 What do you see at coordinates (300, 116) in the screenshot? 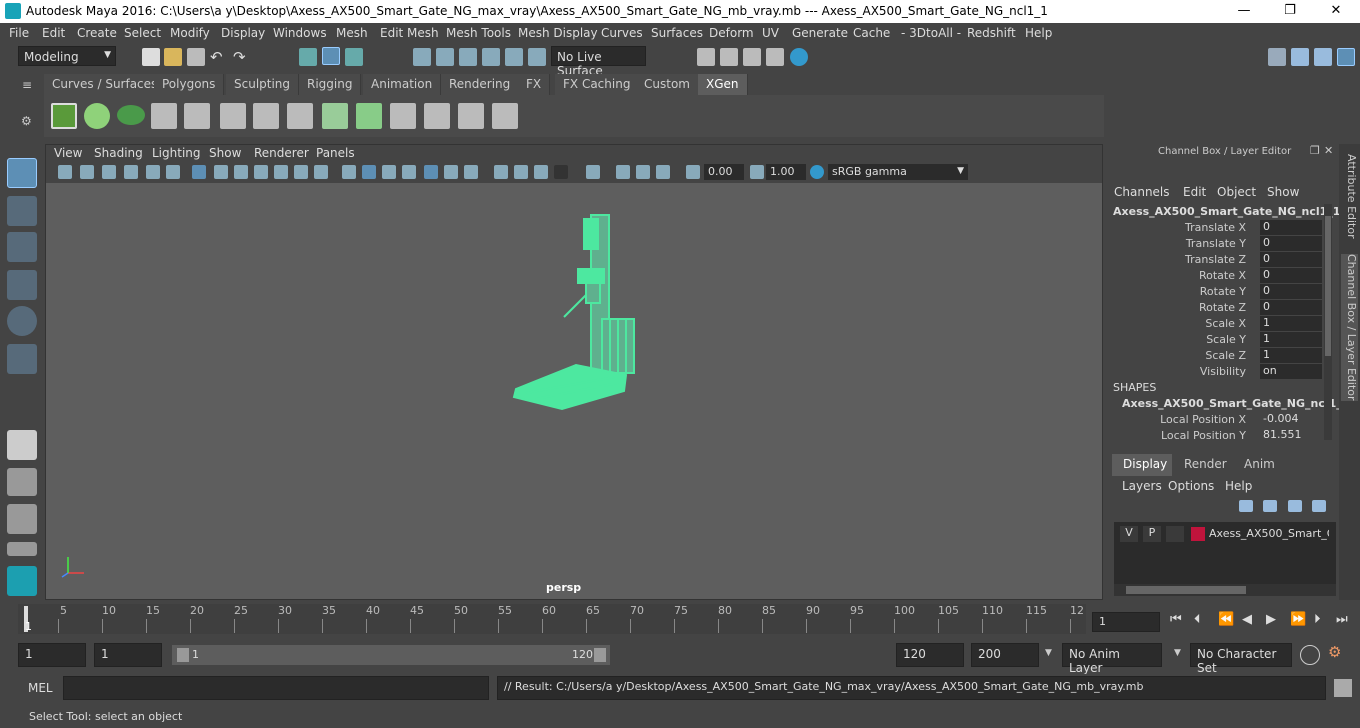
I see `guide-visibility-icon` at bounding box center [300, 116].